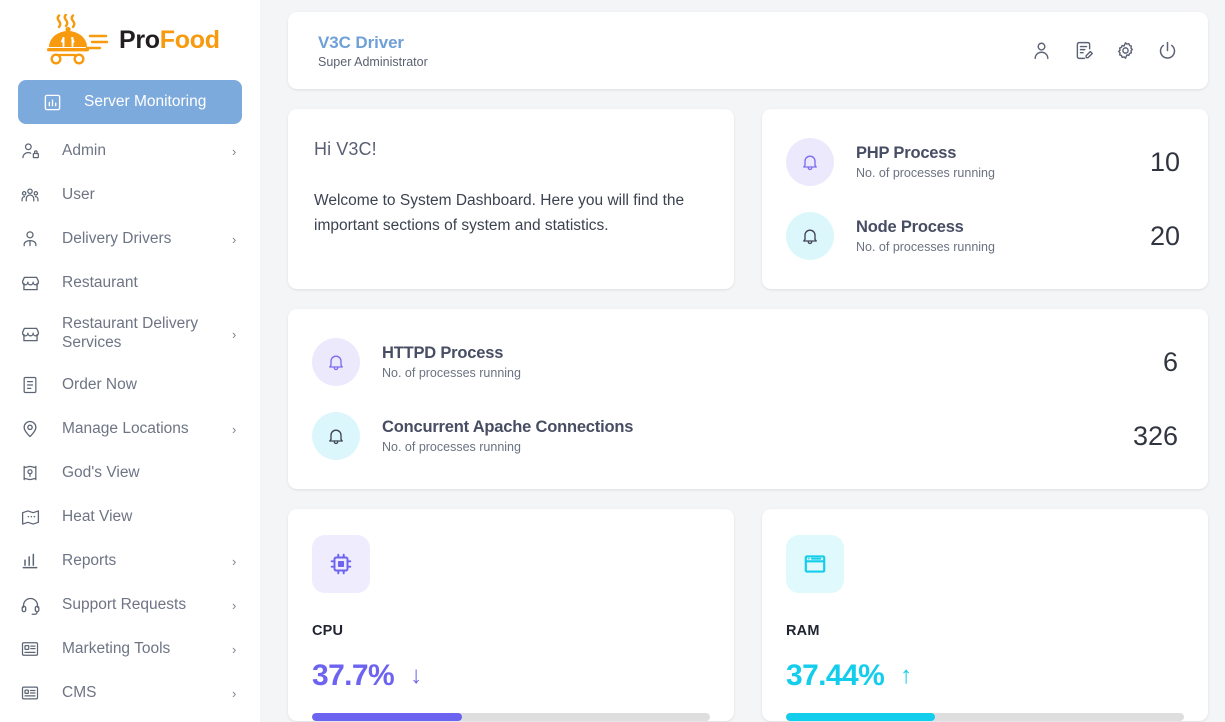  Describe the element at coordinates (89, 560) in the screenshot. I see `sidebar-item-label: Reports` at that location.